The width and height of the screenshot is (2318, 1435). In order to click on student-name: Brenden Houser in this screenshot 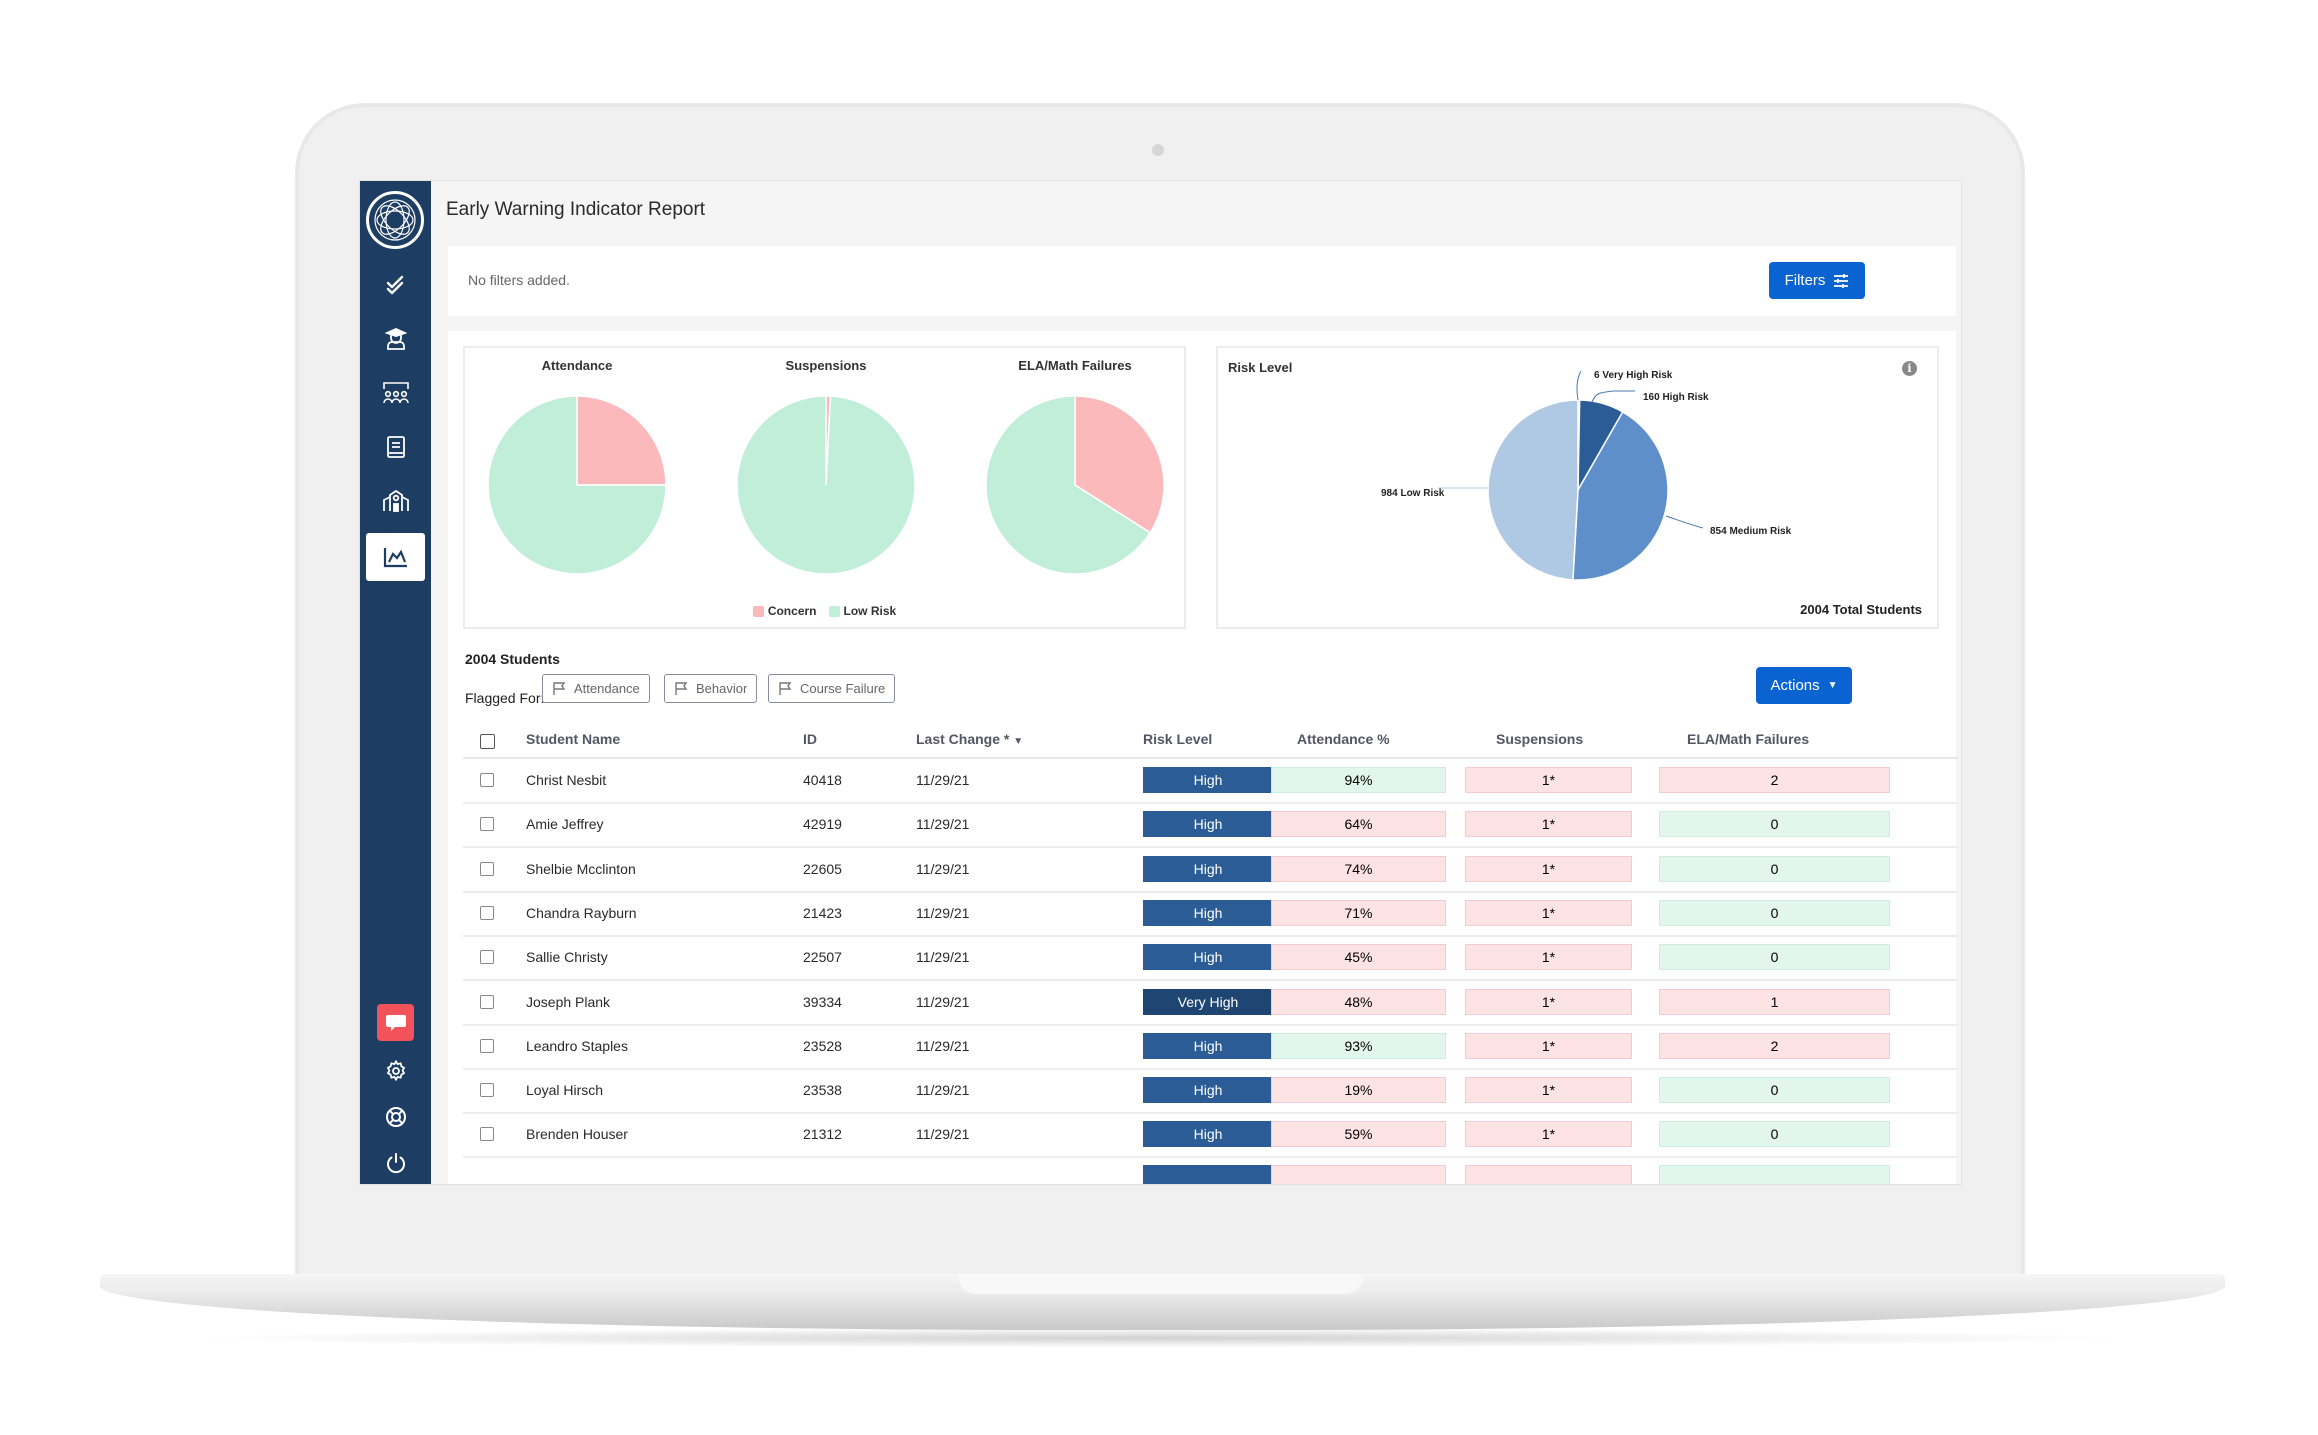, I will do `click(577, 1134)`.